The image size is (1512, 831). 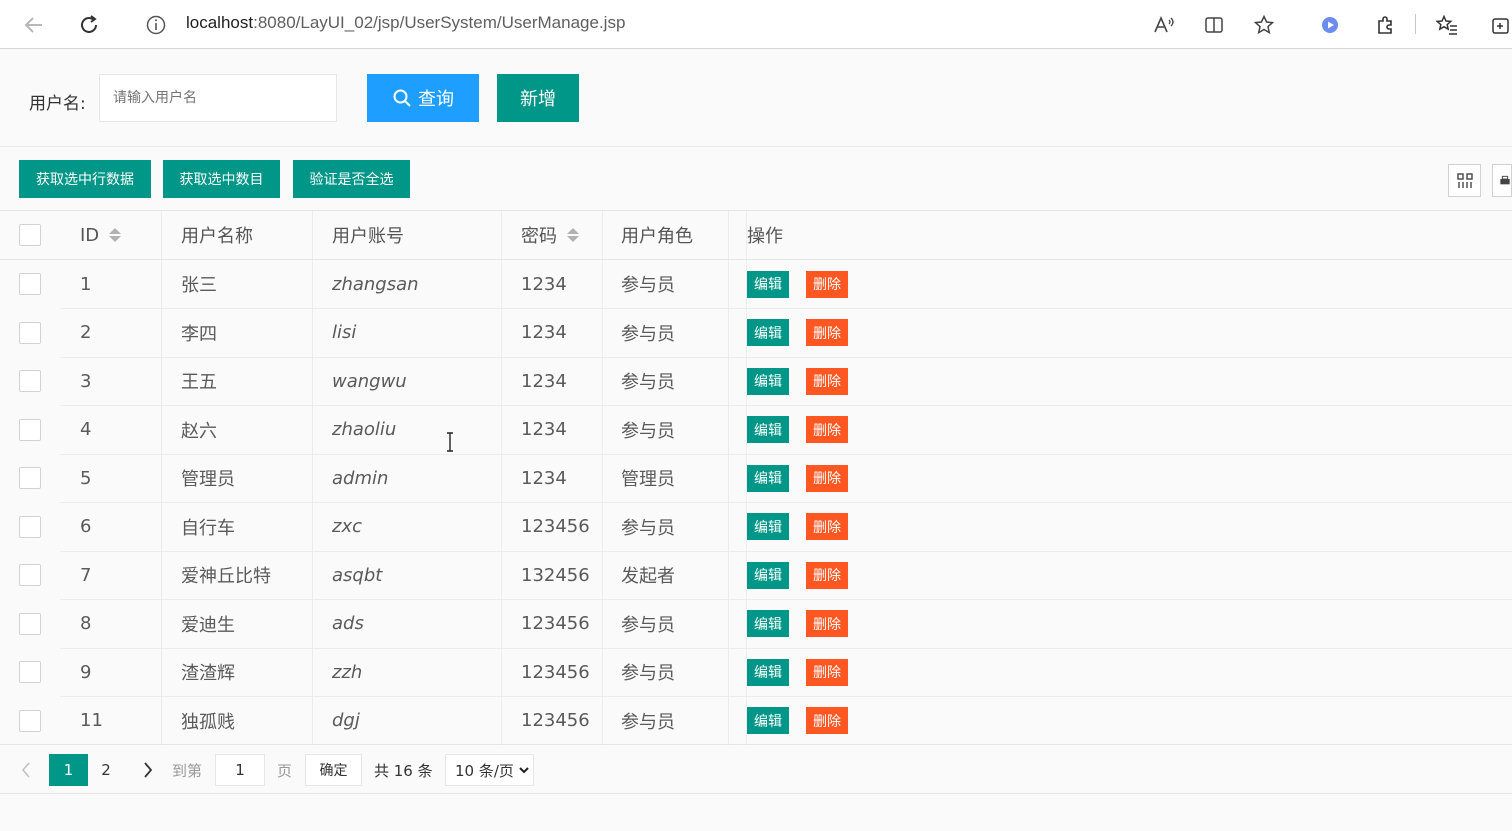 What do you see at coordinates (1447, 25) in the screenshot?
I see `favorites-list-icon` at bounding box center [1447, 25].